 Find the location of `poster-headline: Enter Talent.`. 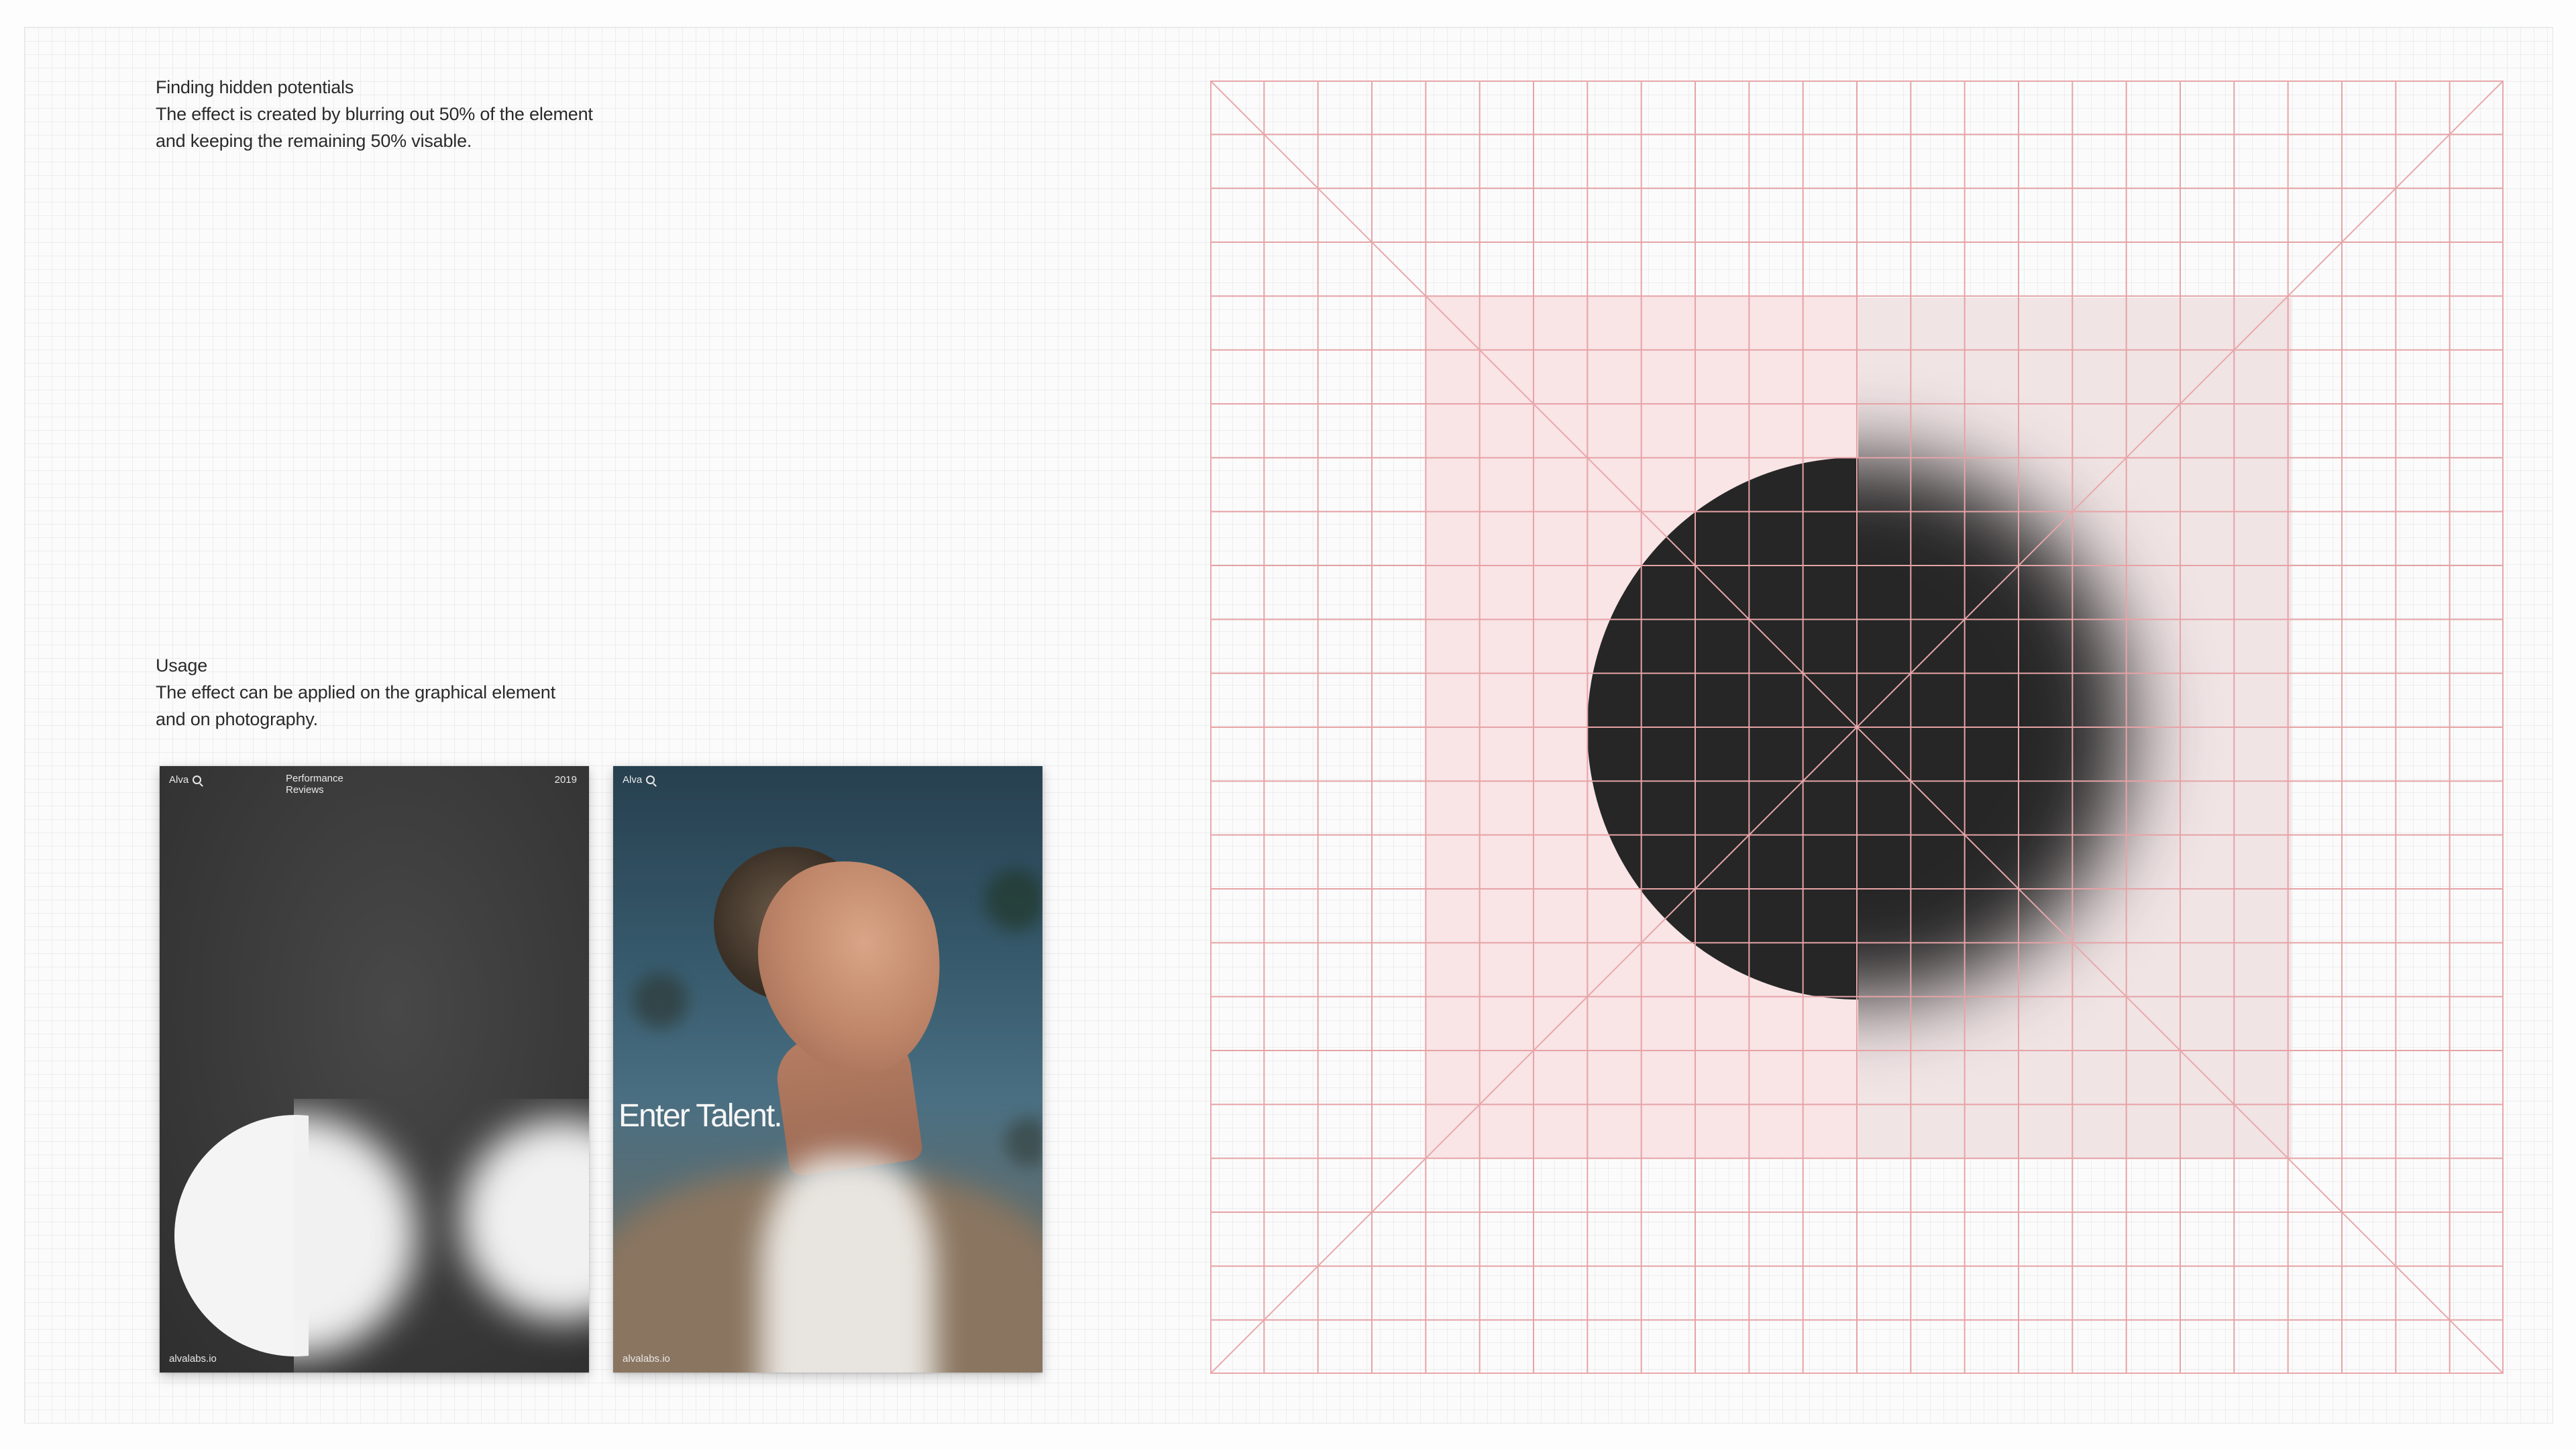

poster-headline: Enter Talent. is located at coordinates (701, 1116).